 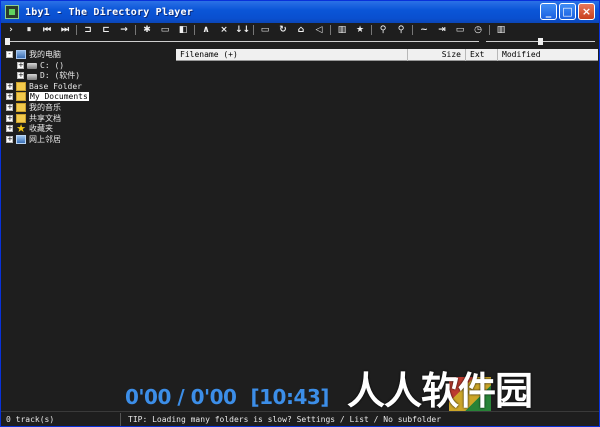 I want to click on tree-item: - 我的电脑, so click(x=33, y=54).